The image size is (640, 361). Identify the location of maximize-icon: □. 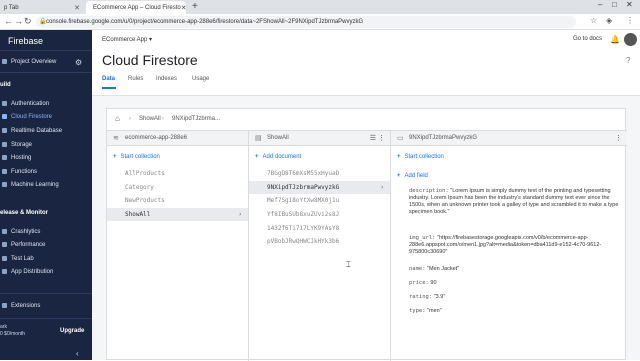
(614, 4).